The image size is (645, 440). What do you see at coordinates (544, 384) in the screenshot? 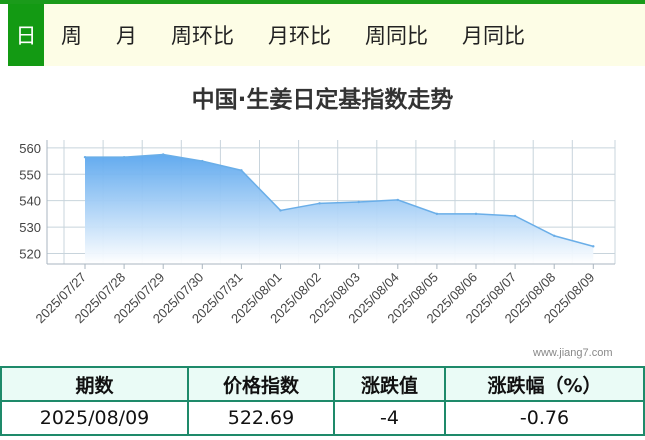
I see `header-change-percent: 涨跌幅（%）` at bounding box center [544, 384].